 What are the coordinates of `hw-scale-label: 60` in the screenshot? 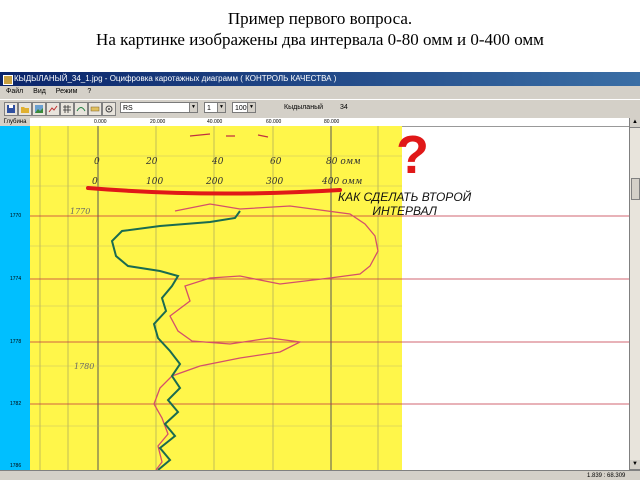 It's located at (276, 162).